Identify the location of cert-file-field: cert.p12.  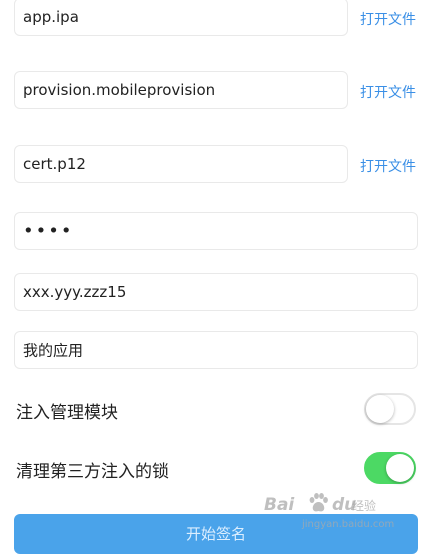
(181, 164).